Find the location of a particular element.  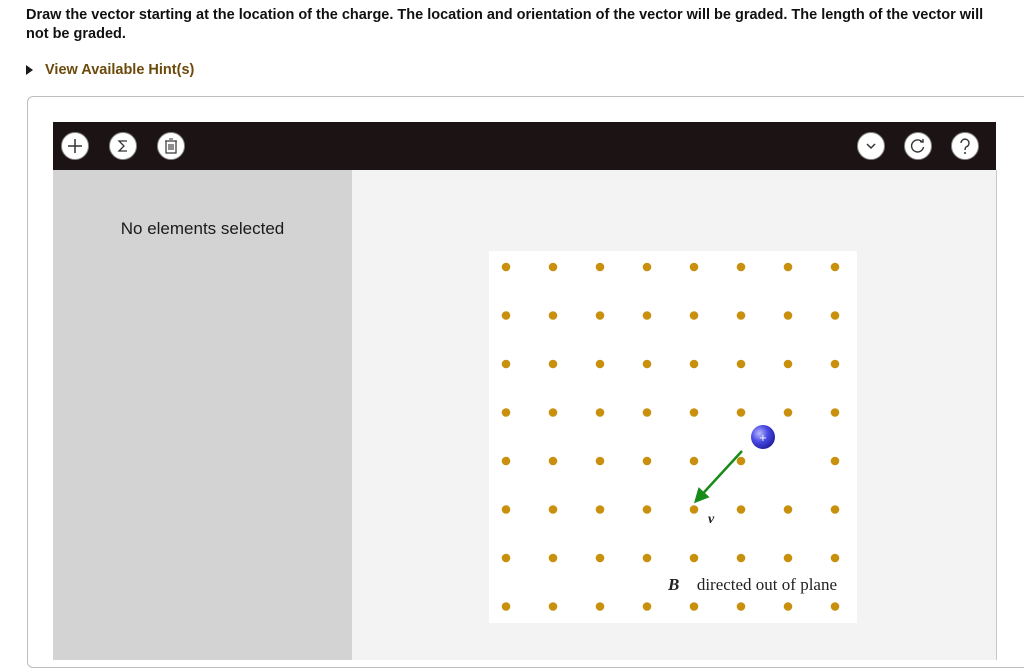

trash-icon is located at coordinates (171, 146).